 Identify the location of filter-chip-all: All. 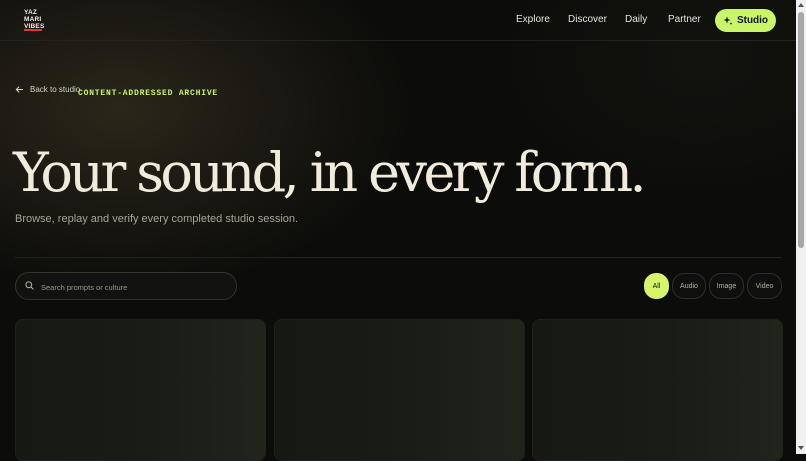
(656, 286).